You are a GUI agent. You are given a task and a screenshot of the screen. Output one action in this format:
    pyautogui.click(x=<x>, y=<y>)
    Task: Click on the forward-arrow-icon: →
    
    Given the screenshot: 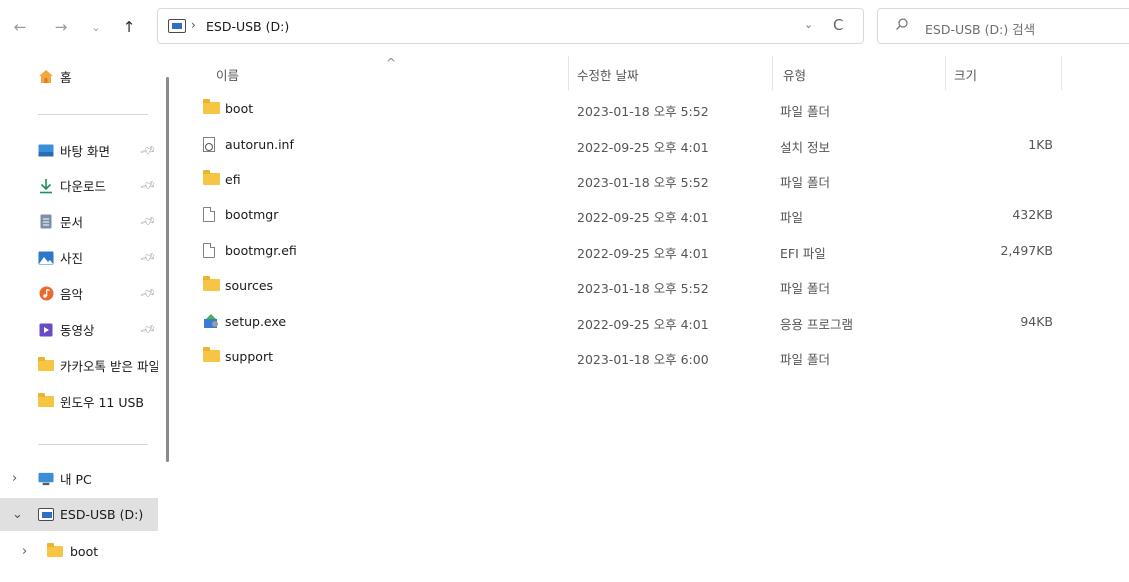 What is the action you would take?
    pyautogui.click(x=61, y=27)
    